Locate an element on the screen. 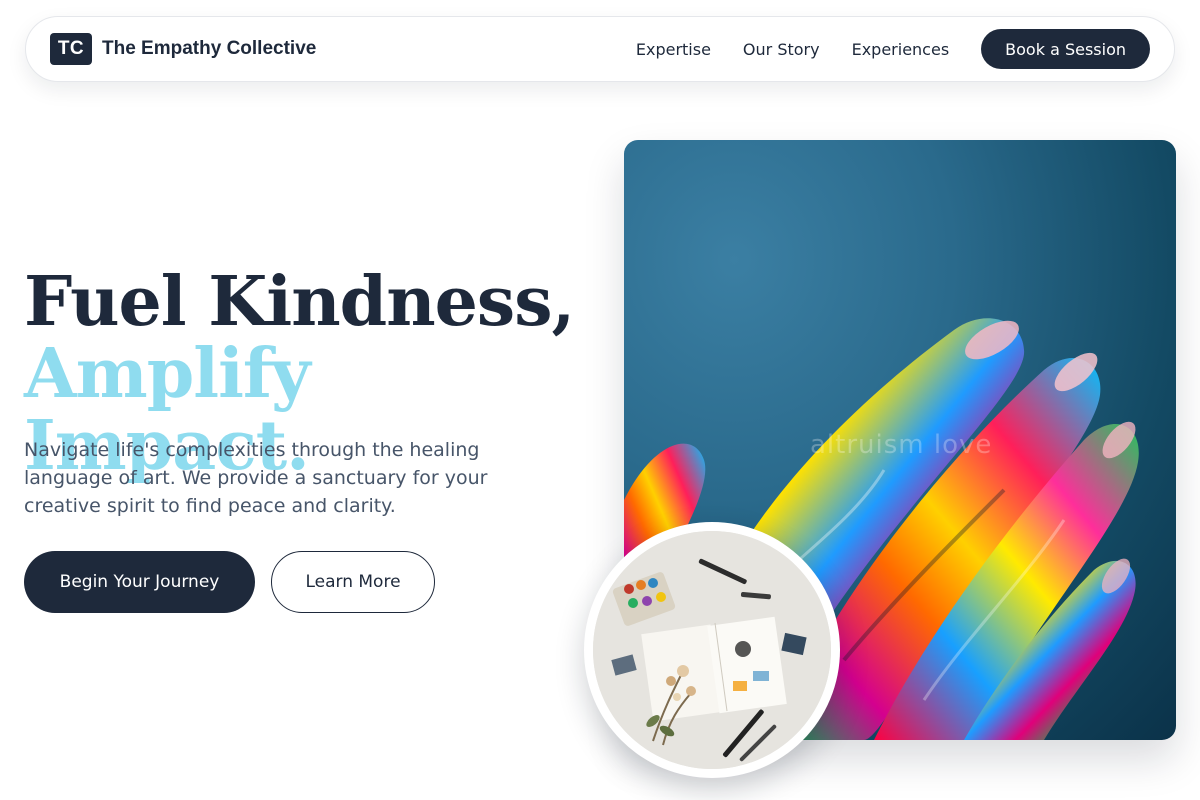 The width and height of the screenshot is (1200, 800). headline-line-1: Fuel Kindness, is located at coordinates (299, 302).